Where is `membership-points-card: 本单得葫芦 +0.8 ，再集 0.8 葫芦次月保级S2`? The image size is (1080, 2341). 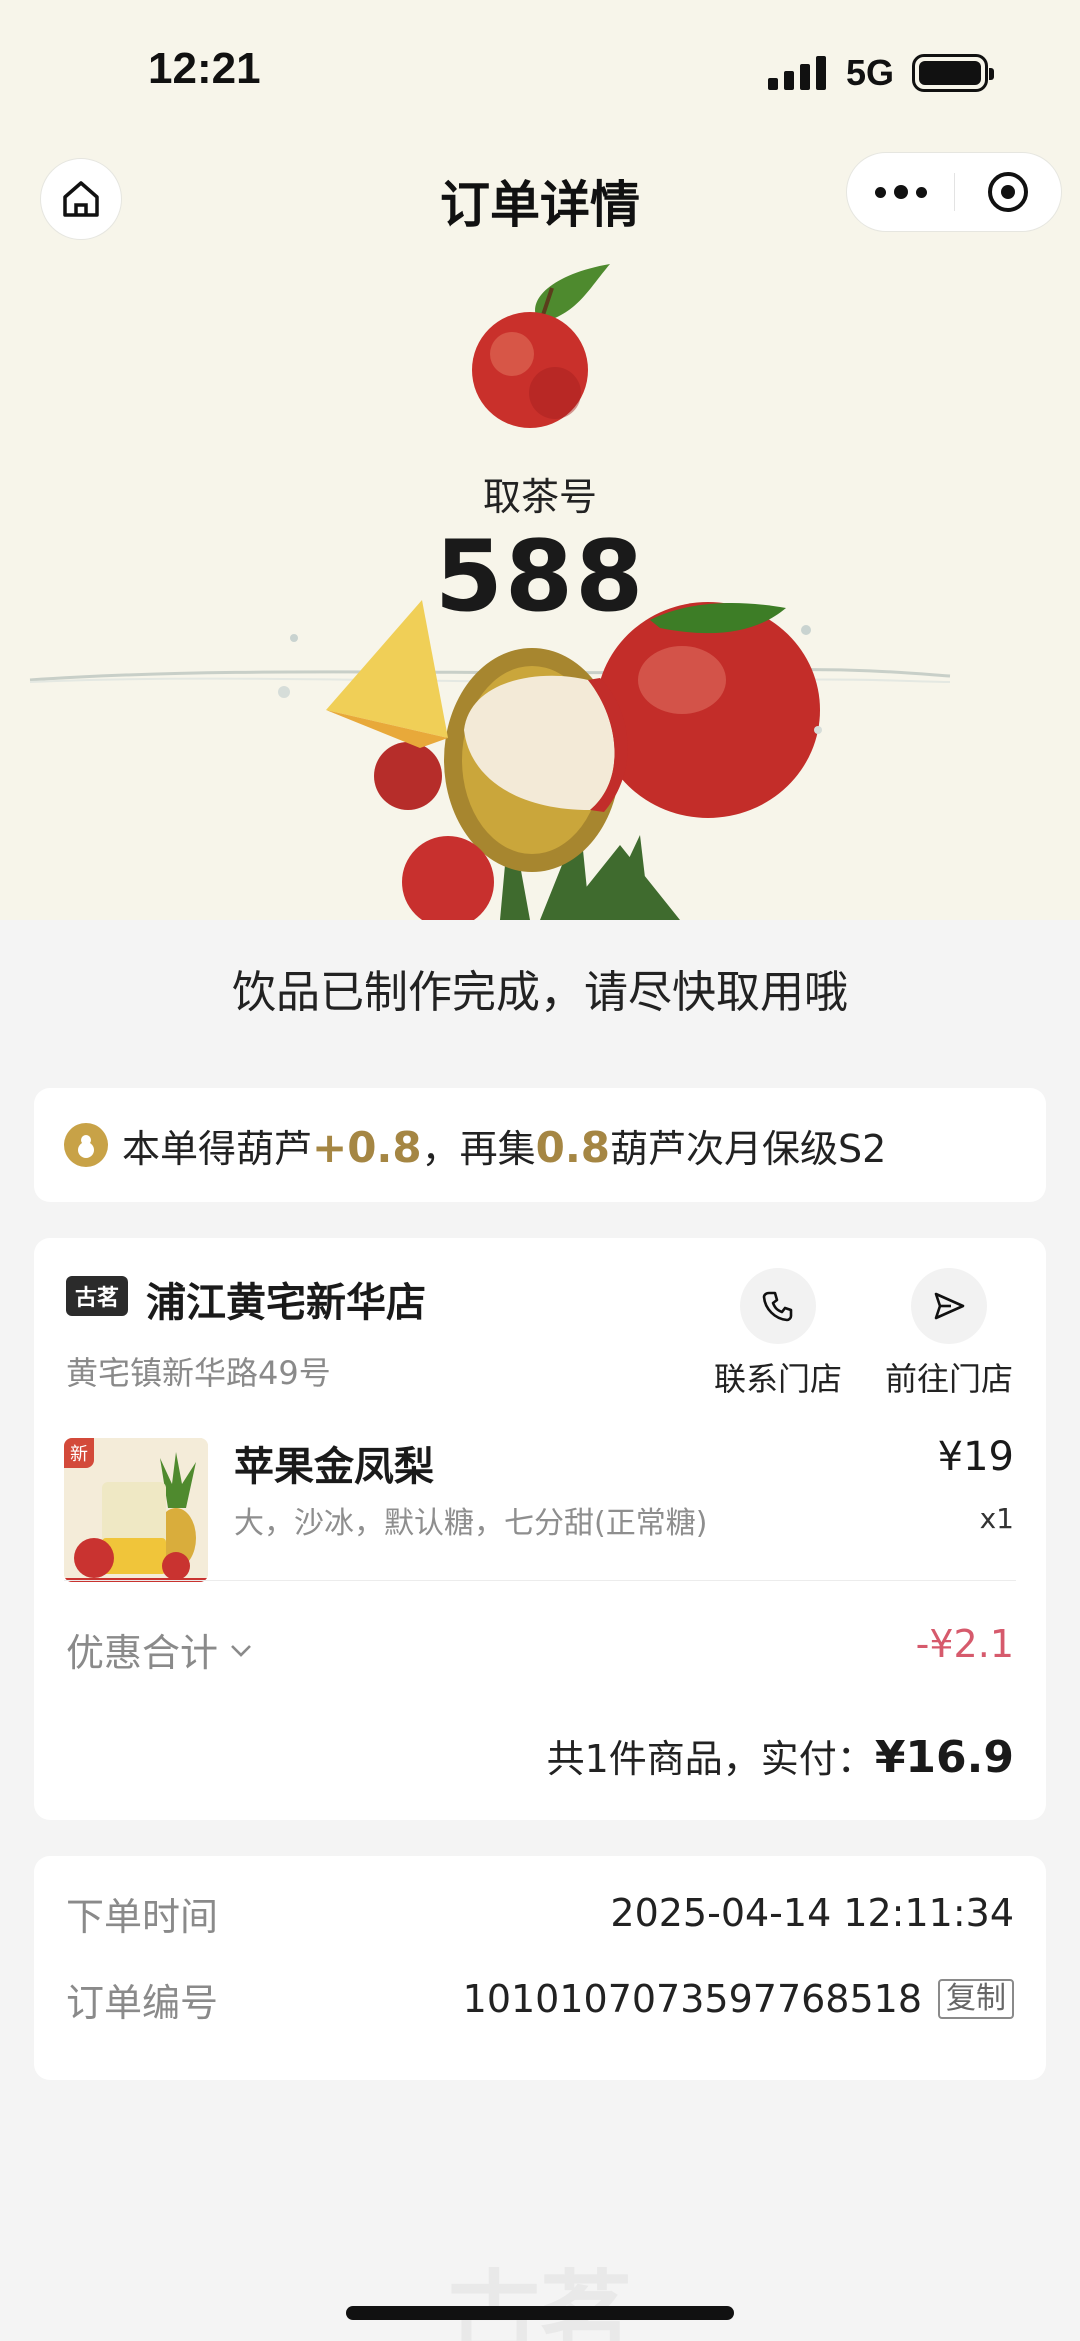 membership-points-card: 本单得葫芦 +0.8 ，再集 0.8 葫芦次月保级S2 is located at coordinates (540, 1145).